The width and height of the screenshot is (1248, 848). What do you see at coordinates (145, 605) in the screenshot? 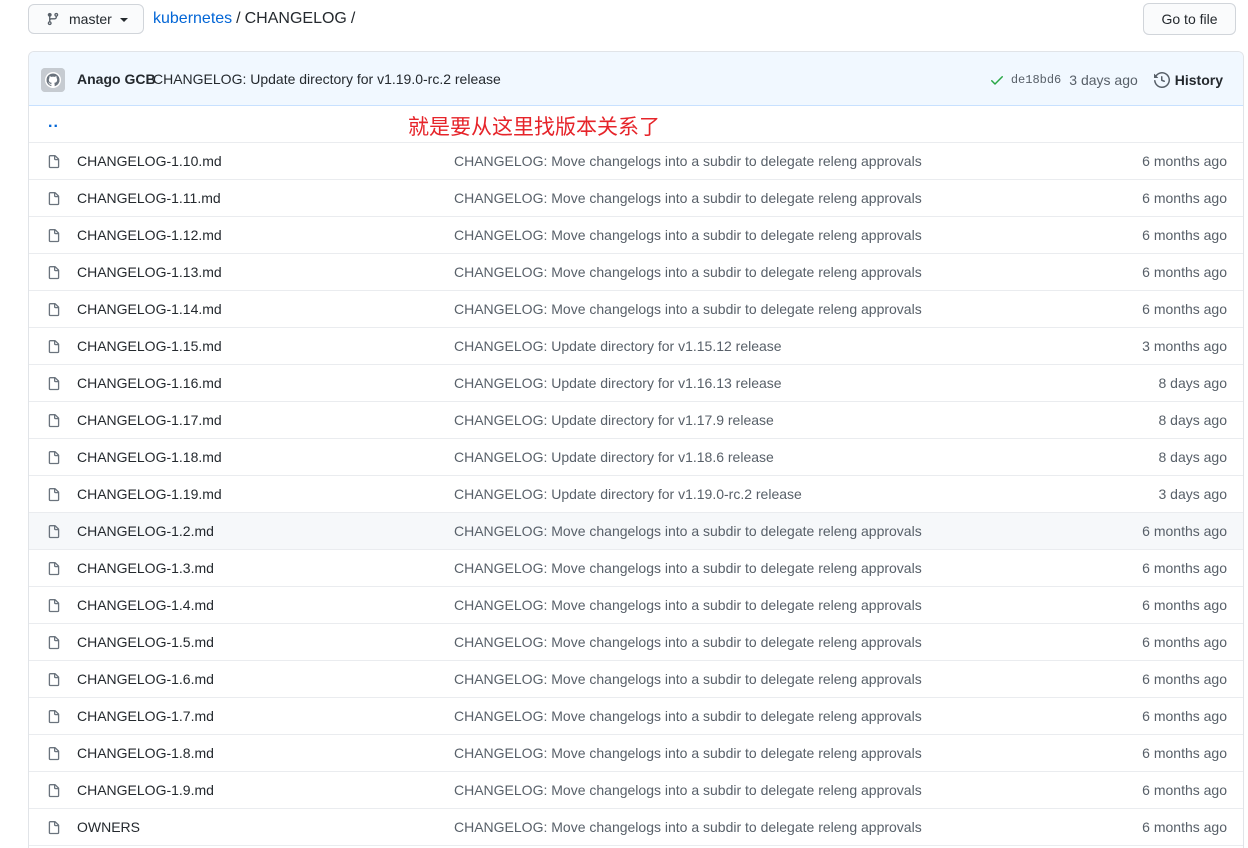
I see `file-name-link: CHANGELOG-1.4.md` at bounding box center [145, 605].